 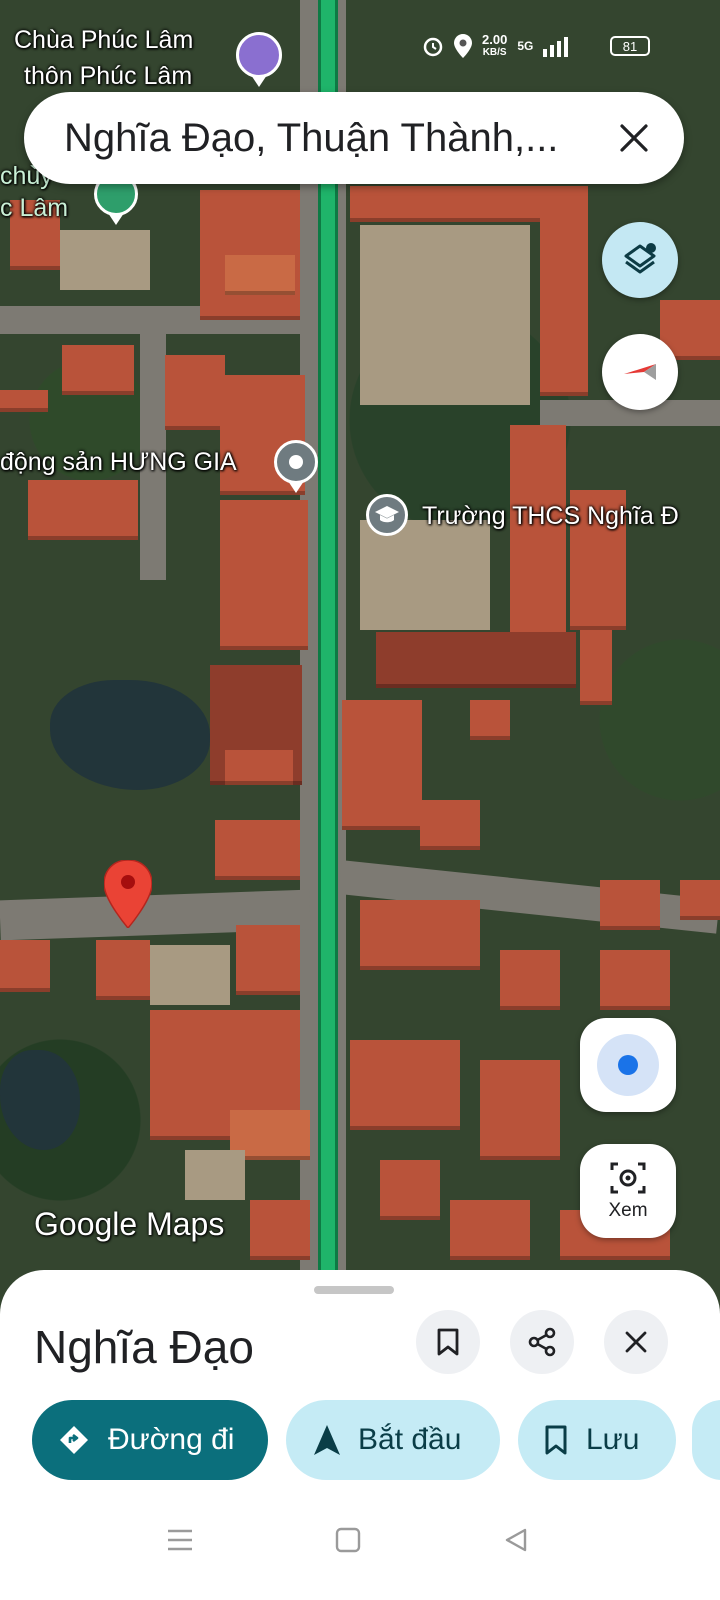 What do you see at coordinates (628, 1210) in the screenshot?
I see `lens-label: Xem` at bounding box center [628, 1210].